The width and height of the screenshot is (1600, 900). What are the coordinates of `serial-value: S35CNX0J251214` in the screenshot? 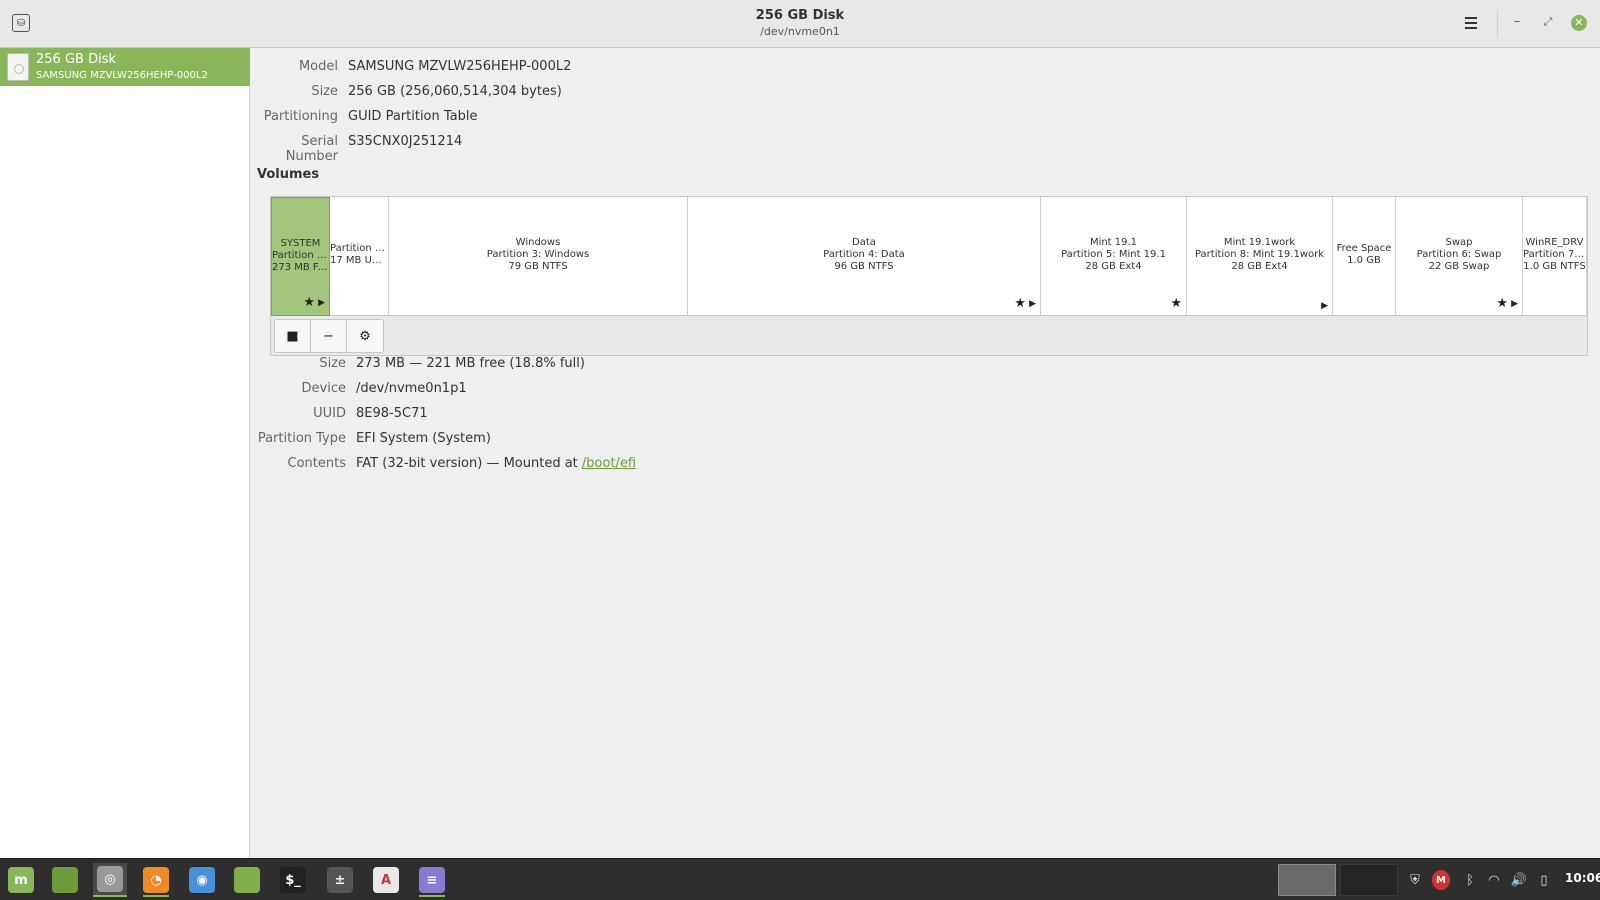 It's located at (405, 141).